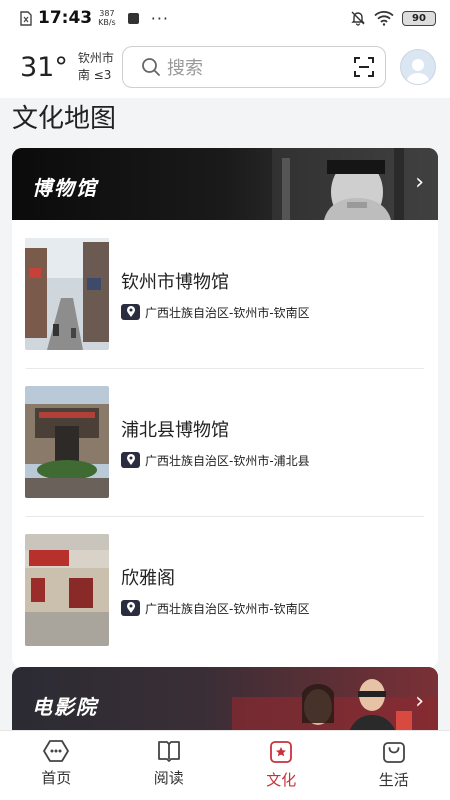 The width and height of the screenshot is (450, 800). What do you see at coordinates (364, 67) in the screenshot?
I see `scan-icon` at bounding box center [364, 67].